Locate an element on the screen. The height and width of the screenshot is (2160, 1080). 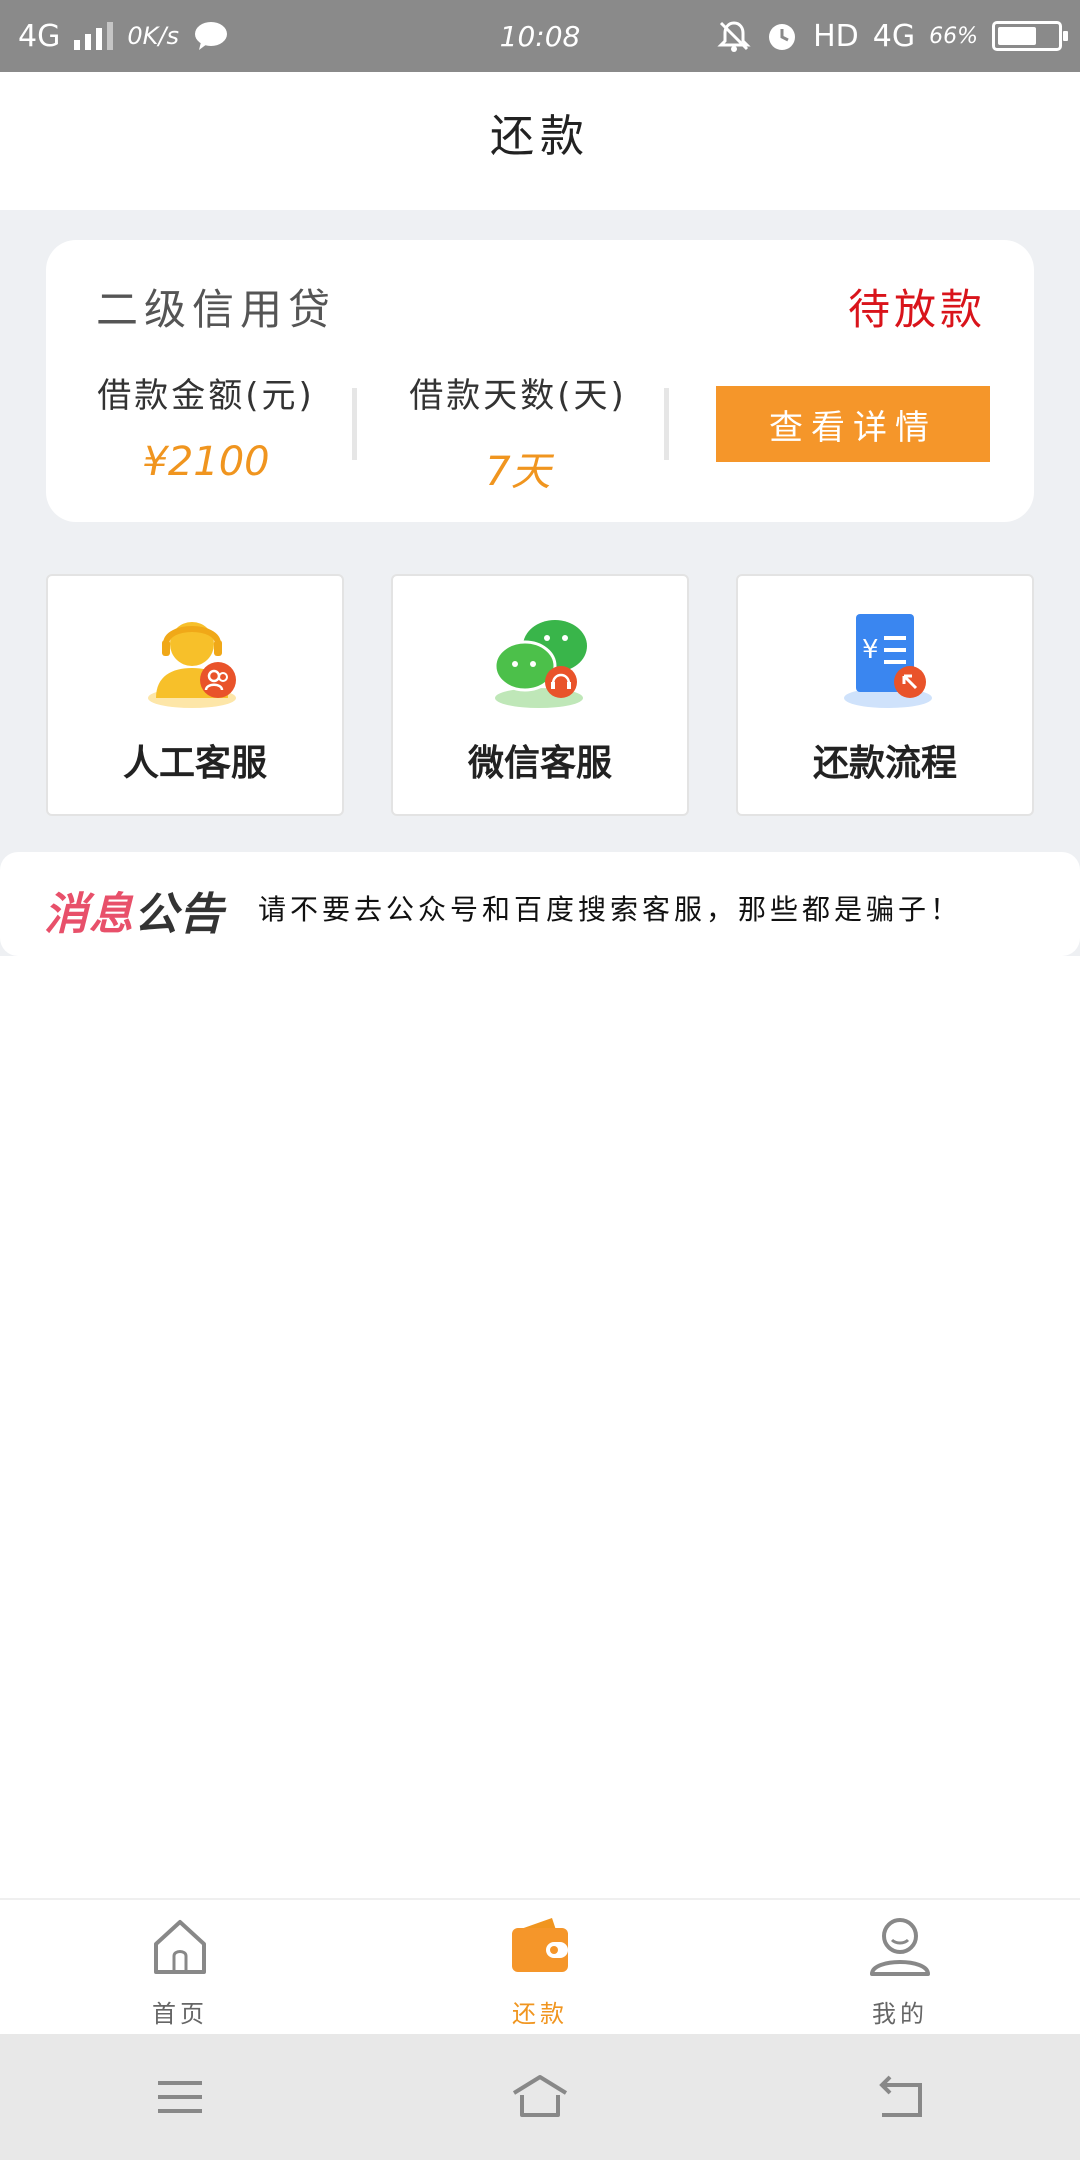
header-bar: 还款 is located at coordinates (540, 141).